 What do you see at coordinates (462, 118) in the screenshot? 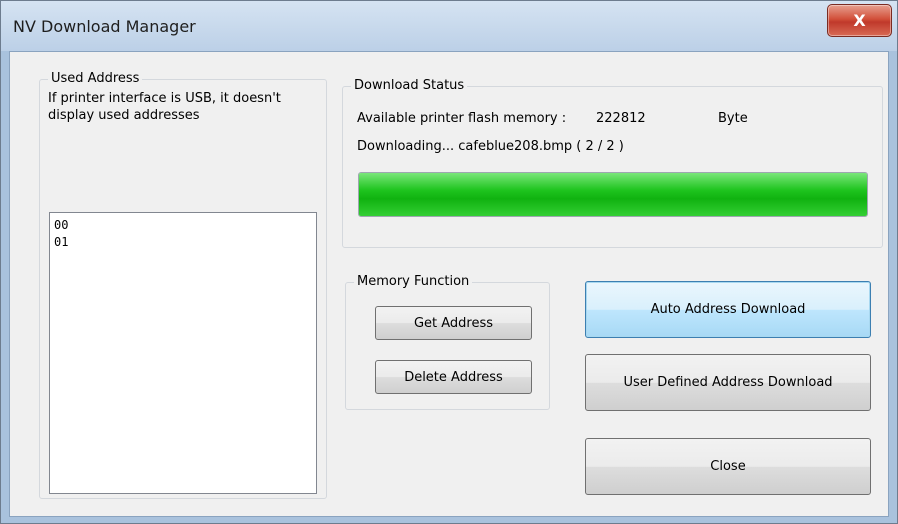
I see `flash-memory-label: Available printer flash memory :` at bounding box center [462, 118].